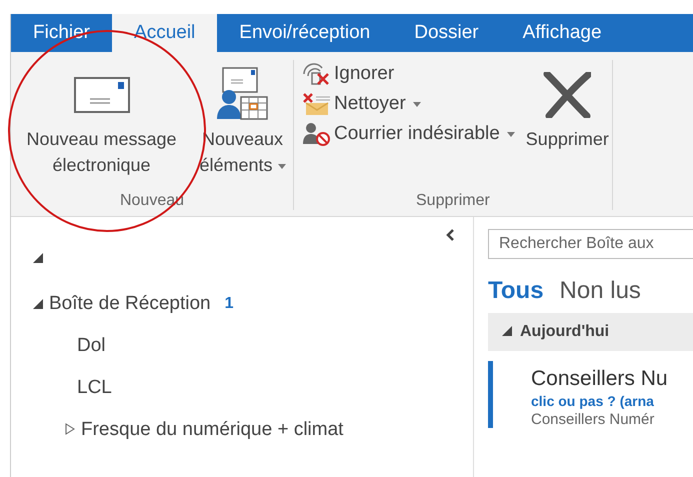 This screenshot has height=477, width=693. Describe the element at coordinates (600, 291) in the screenshot. I see `filter-tab: Non lus` at that location.